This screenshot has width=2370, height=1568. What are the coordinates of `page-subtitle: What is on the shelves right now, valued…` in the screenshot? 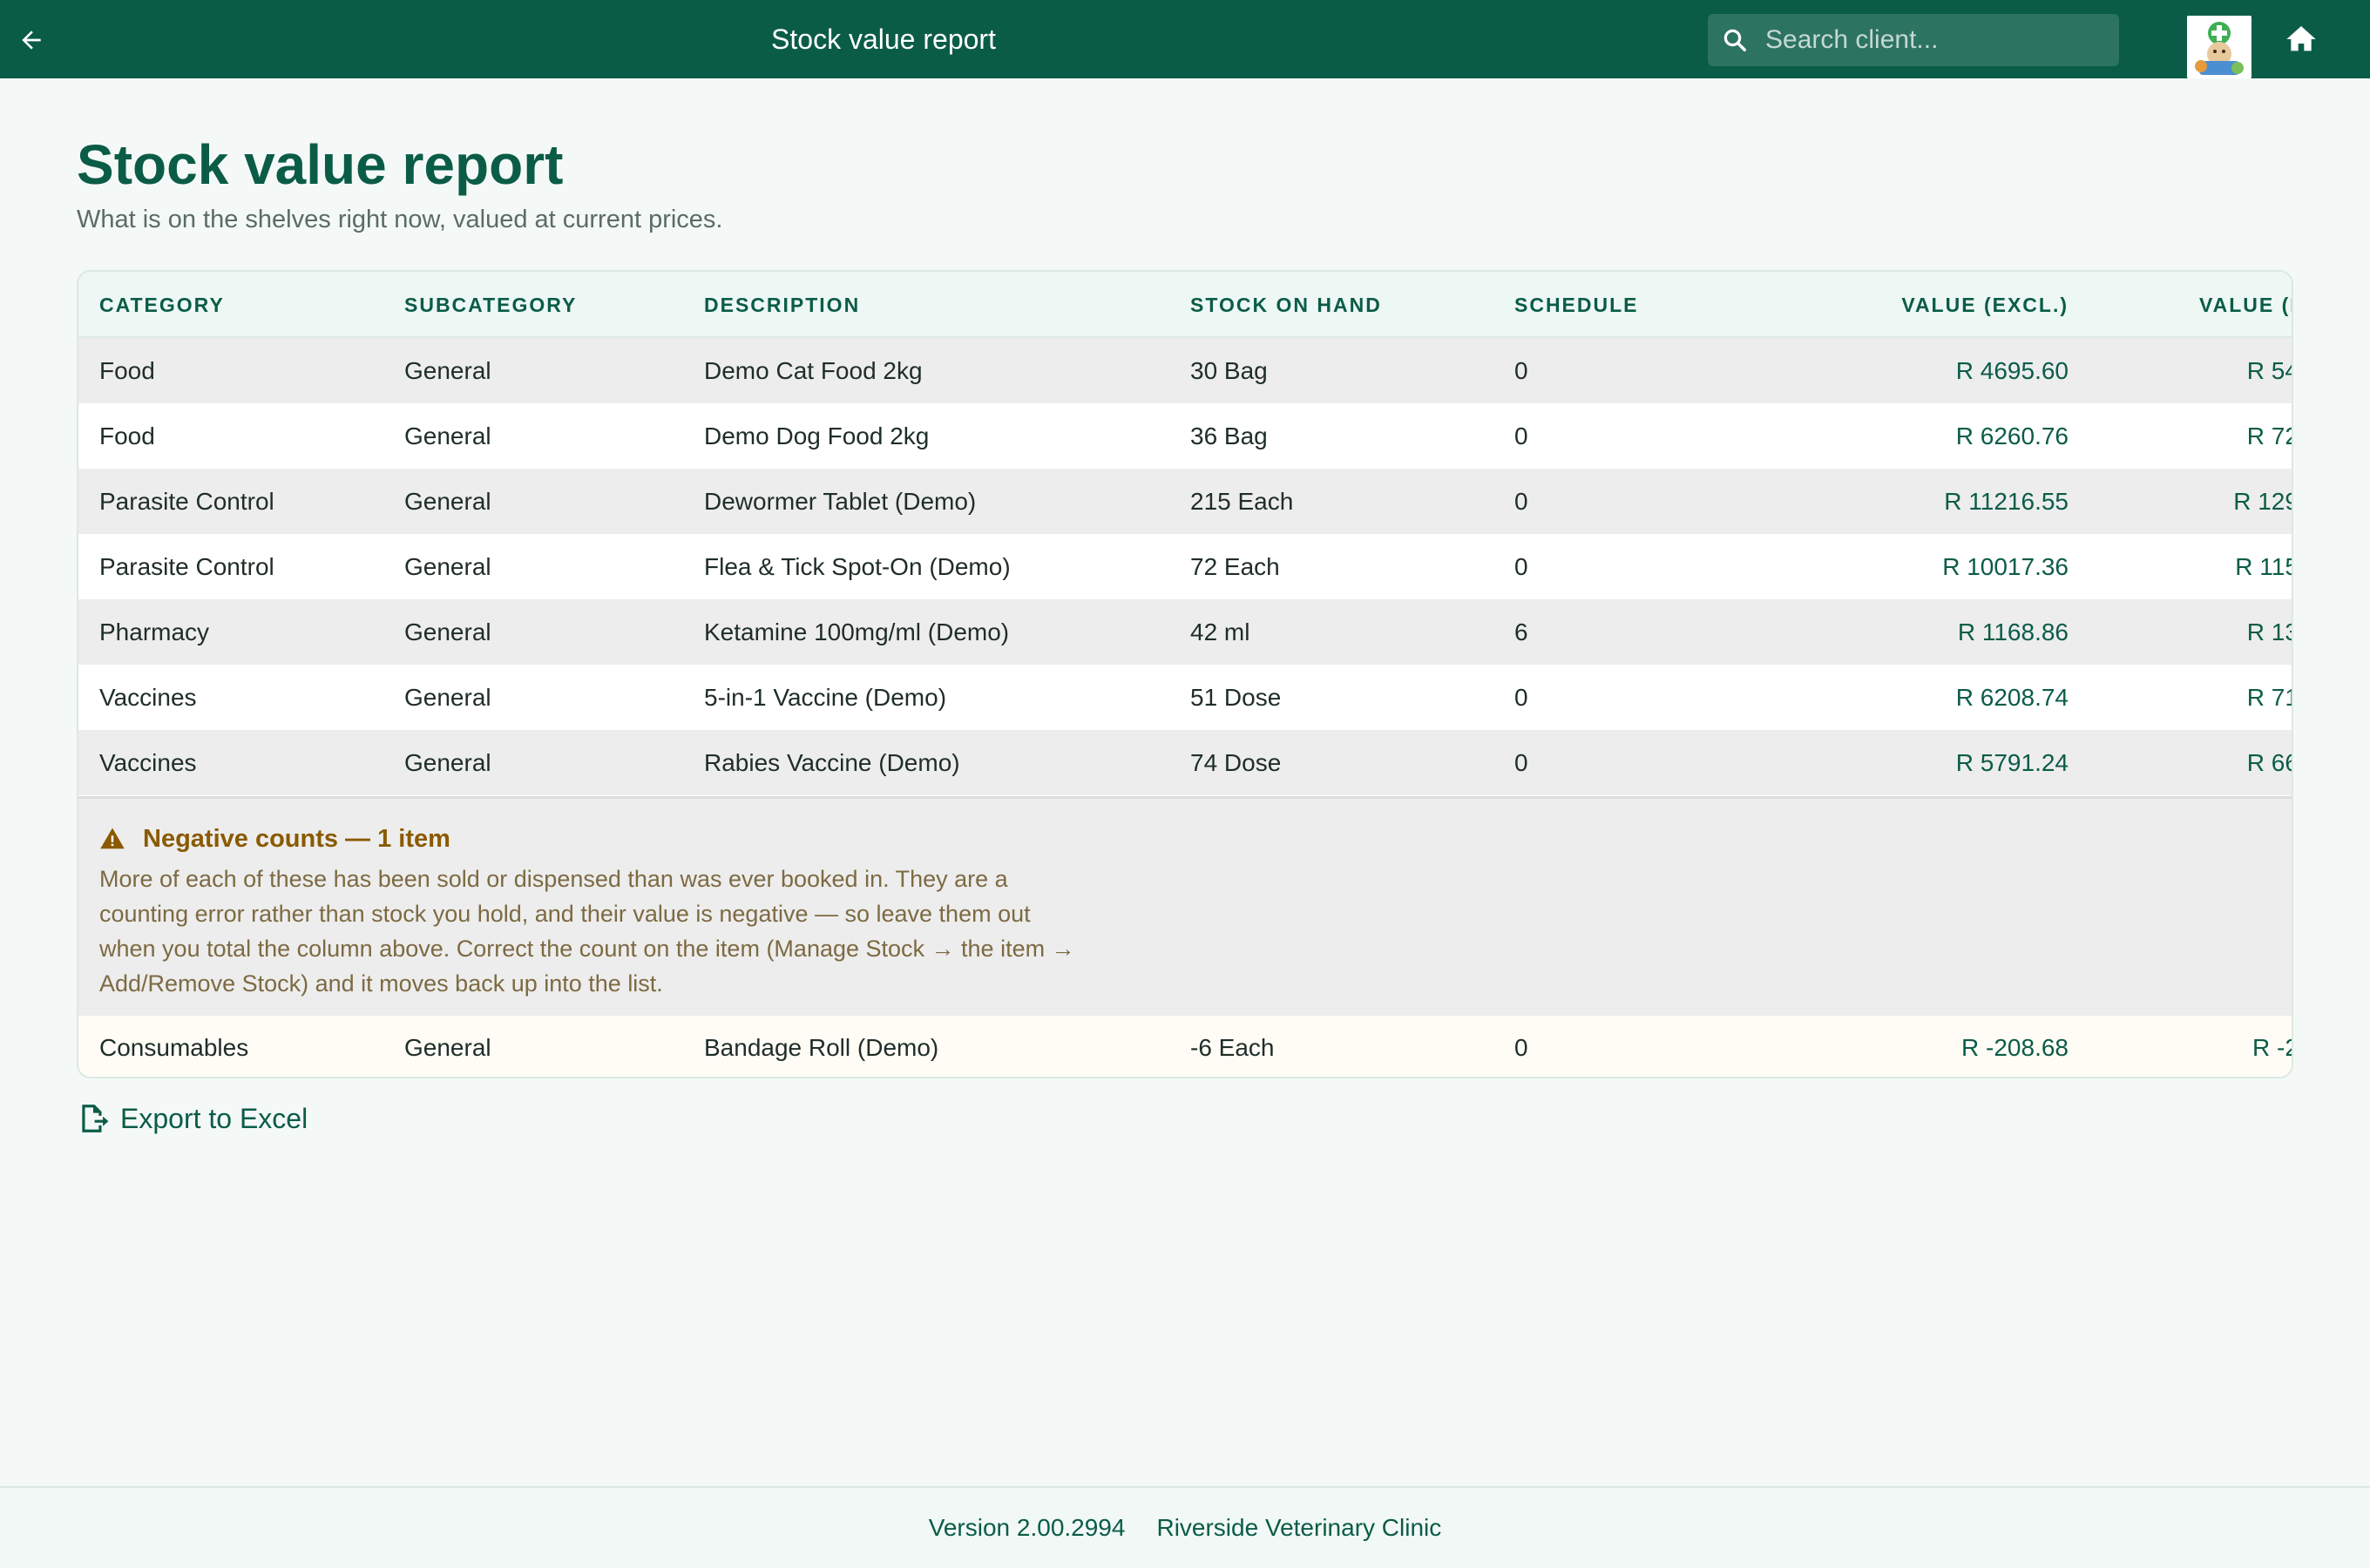 It's located at (400, 220).